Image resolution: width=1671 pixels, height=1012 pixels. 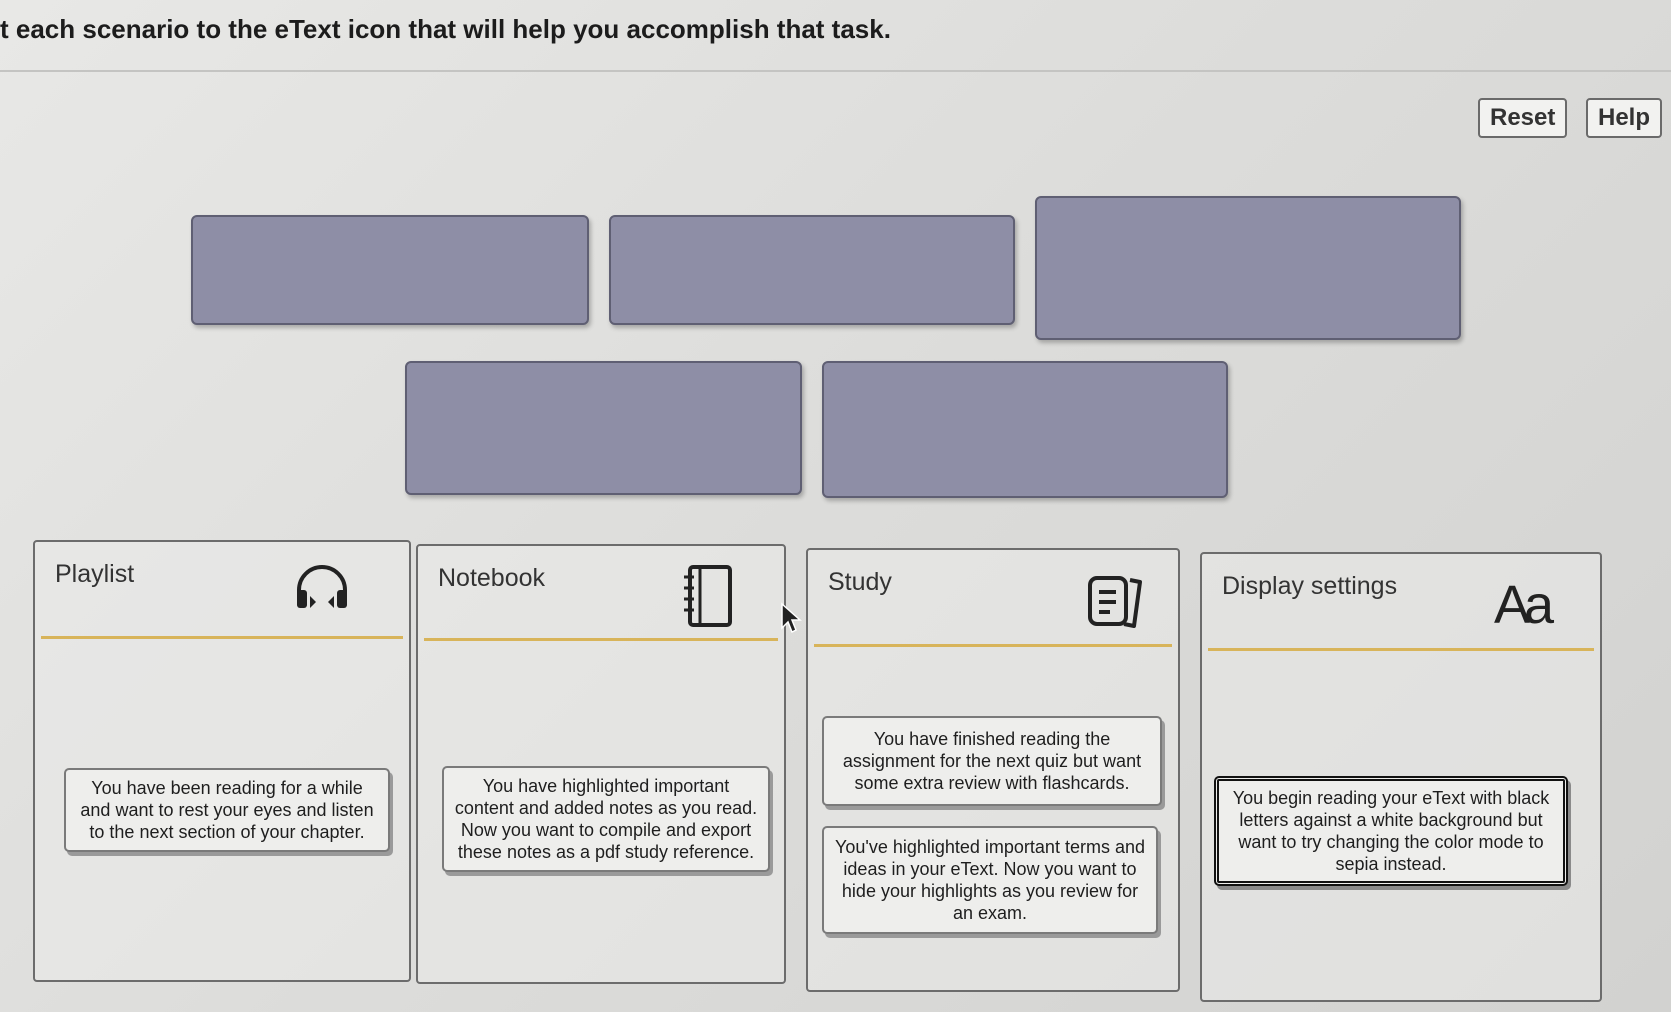 What do you see at coordinates (708, 598) in the screenshot?
I see `notebook-icon` at bounding box center [708, 598].